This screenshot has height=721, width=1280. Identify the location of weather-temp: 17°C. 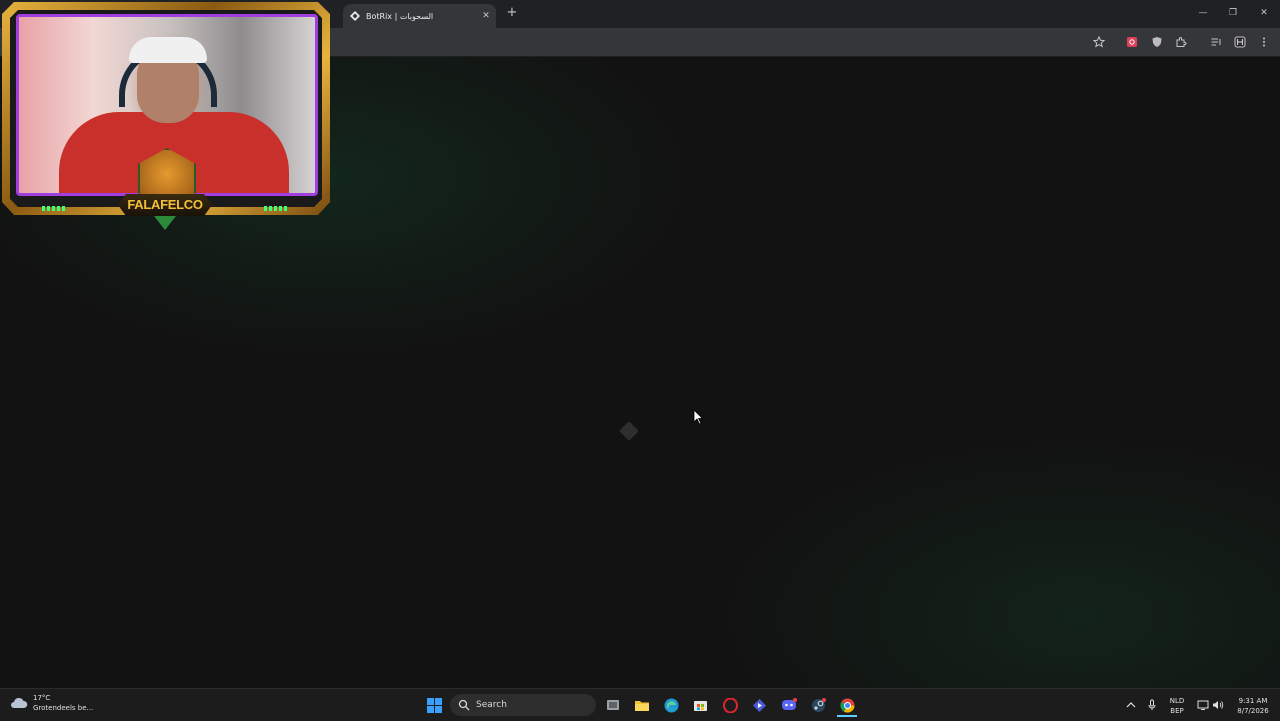
(42, 698).